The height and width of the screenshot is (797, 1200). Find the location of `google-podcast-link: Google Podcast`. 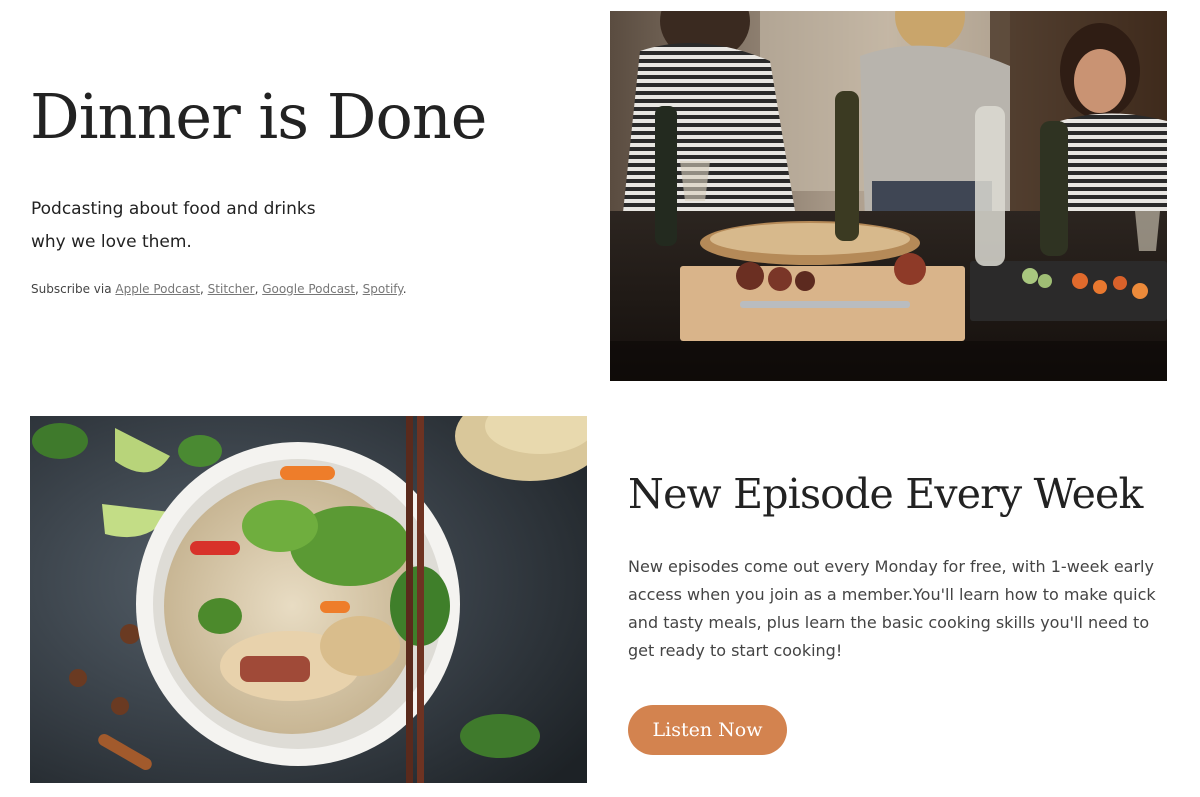

google-podcast-link: Google Podcast is located at coordinates (308, 289).